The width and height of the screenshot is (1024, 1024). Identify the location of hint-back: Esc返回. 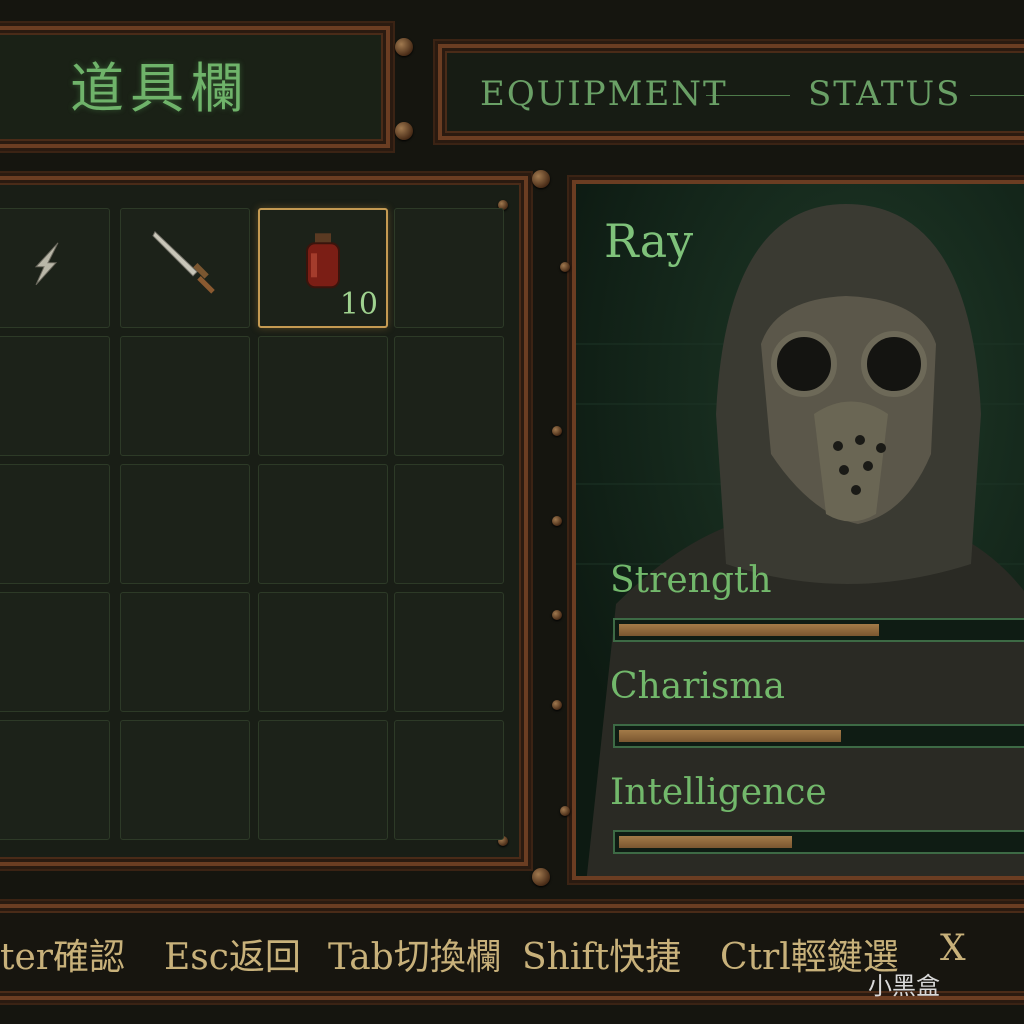
(232, 957).